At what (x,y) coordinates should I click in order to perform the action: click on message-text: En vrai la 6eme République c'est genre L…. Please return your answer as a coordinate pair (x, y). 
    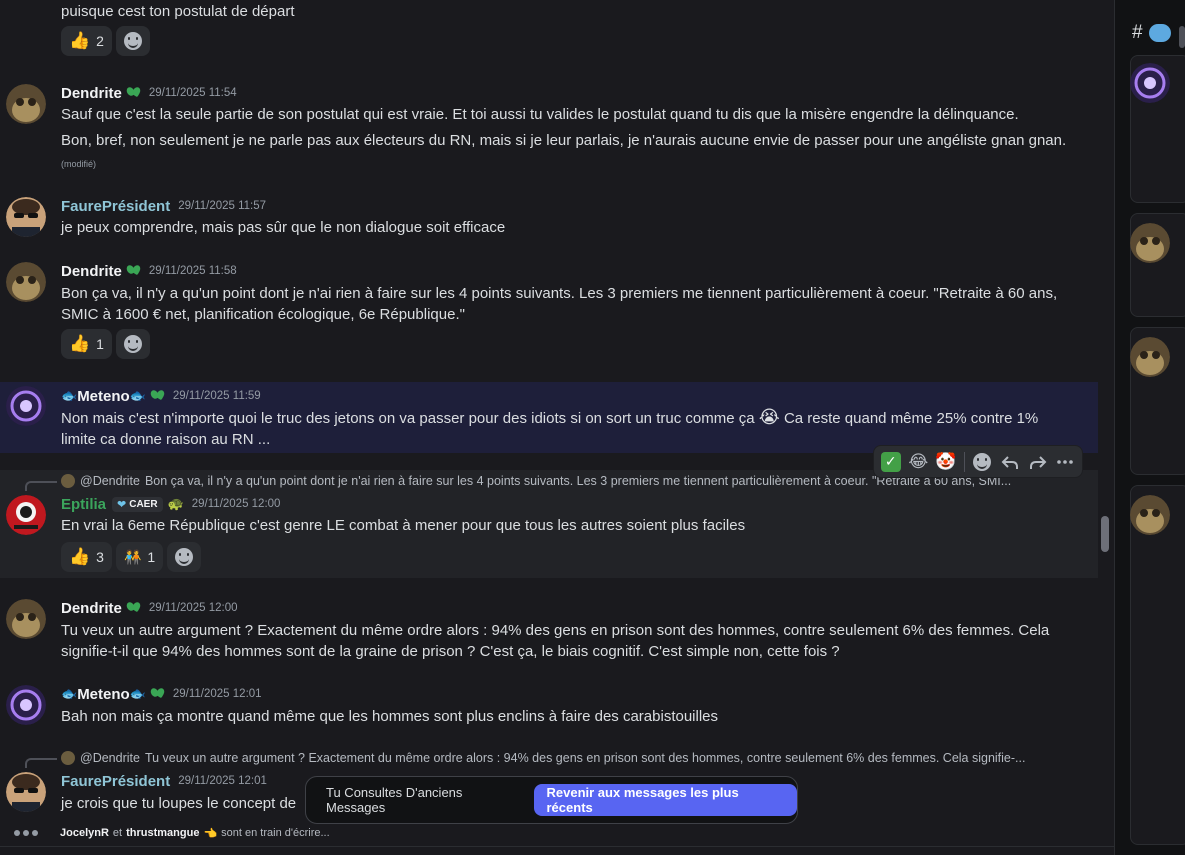
    Looking at the image, I should click on (403, 525).